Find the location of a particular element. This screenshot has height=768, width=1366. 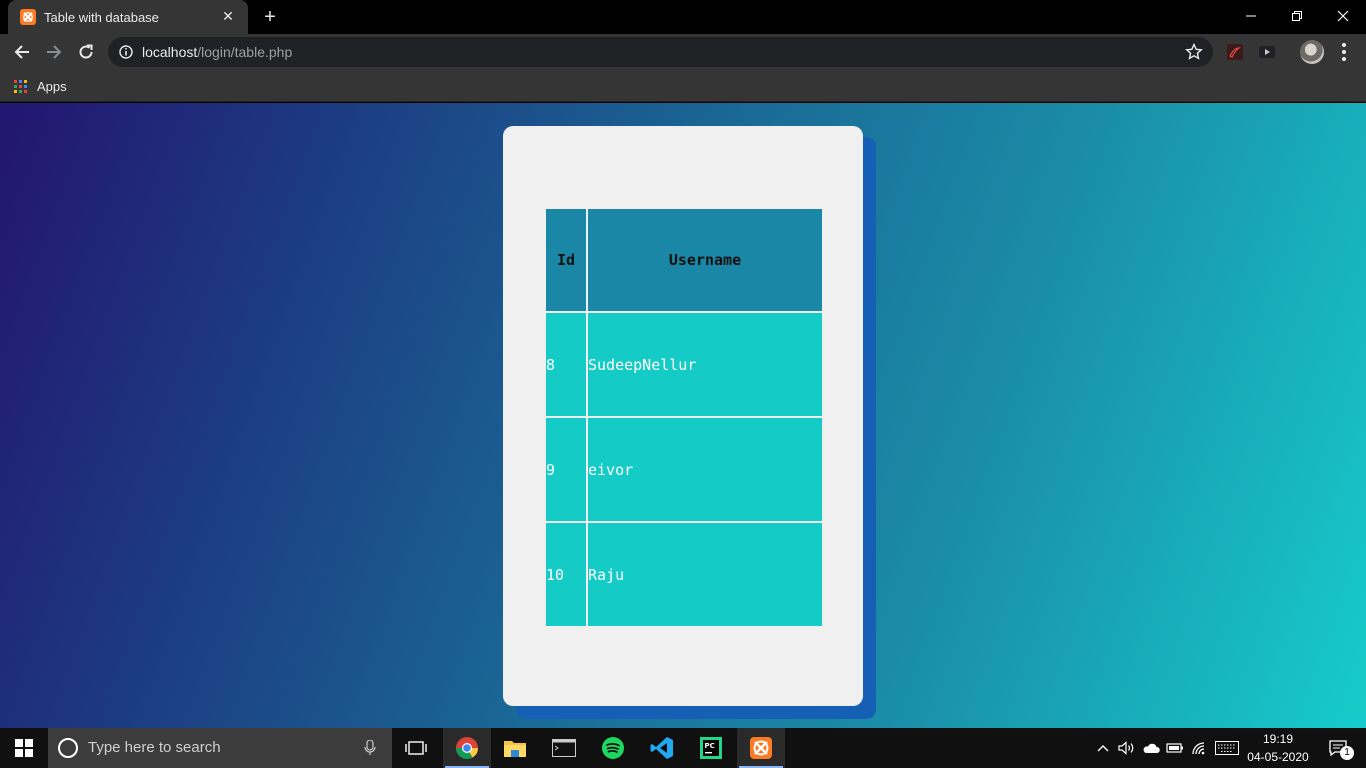

keyboard-icon is located at coordinates (1227, 748).